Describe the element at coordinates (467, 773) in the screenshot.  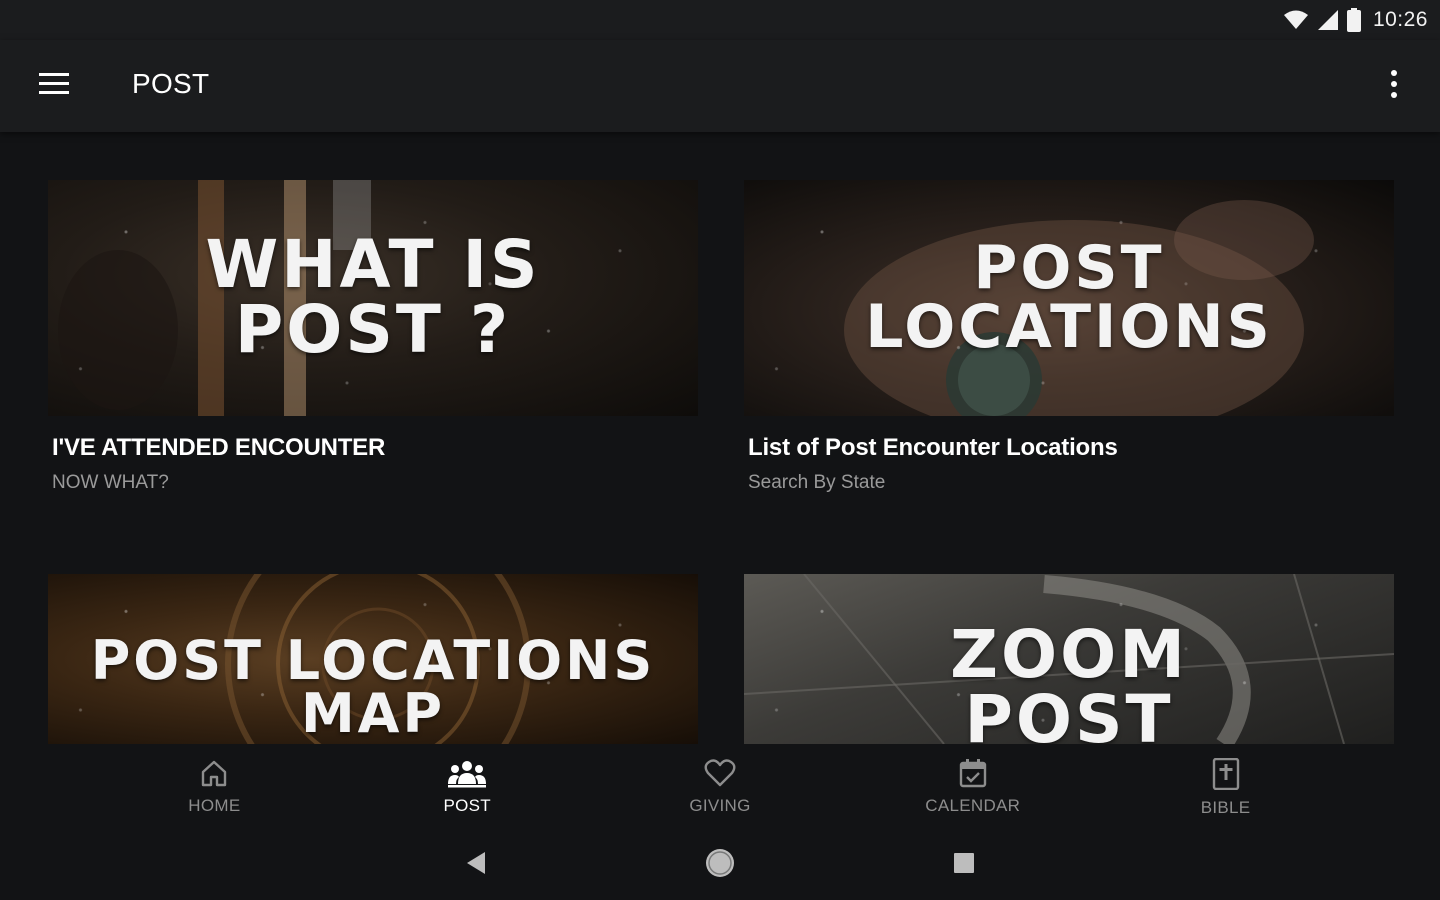
I see `group-icon` at that location.